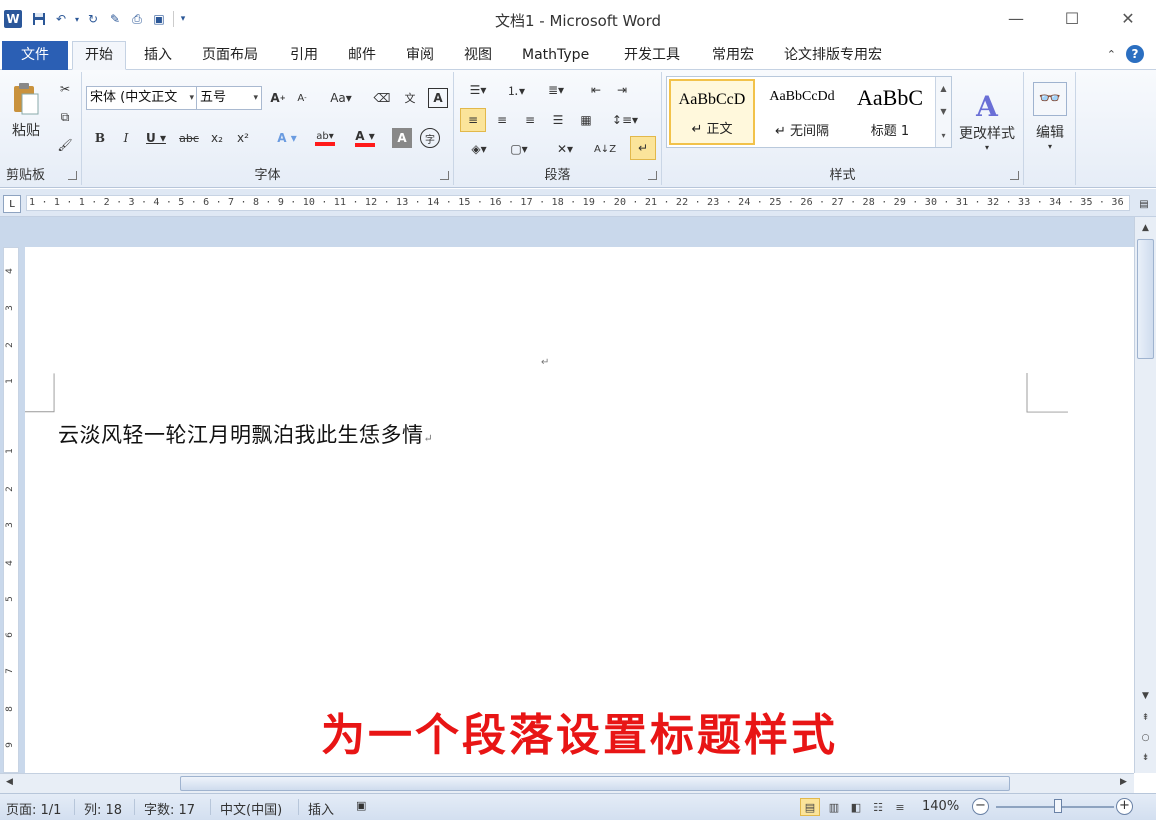  Describe the element at coordinates (278, 98) in the screenshot. I see `grow-font-icon: A +` at that location.